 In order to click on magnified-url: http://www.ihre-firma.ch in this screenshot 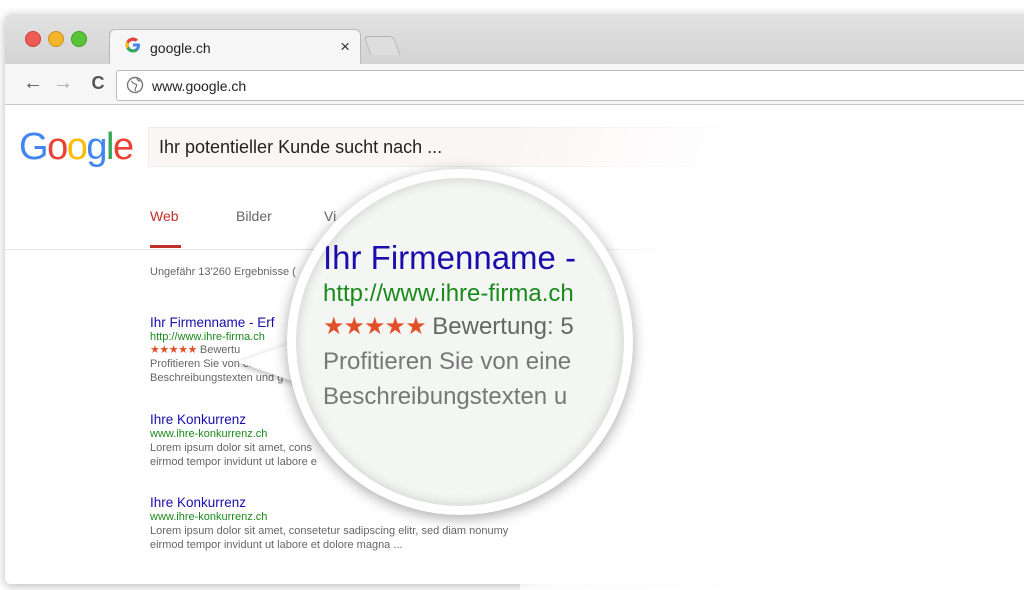, I will do `click(448, 293)`.